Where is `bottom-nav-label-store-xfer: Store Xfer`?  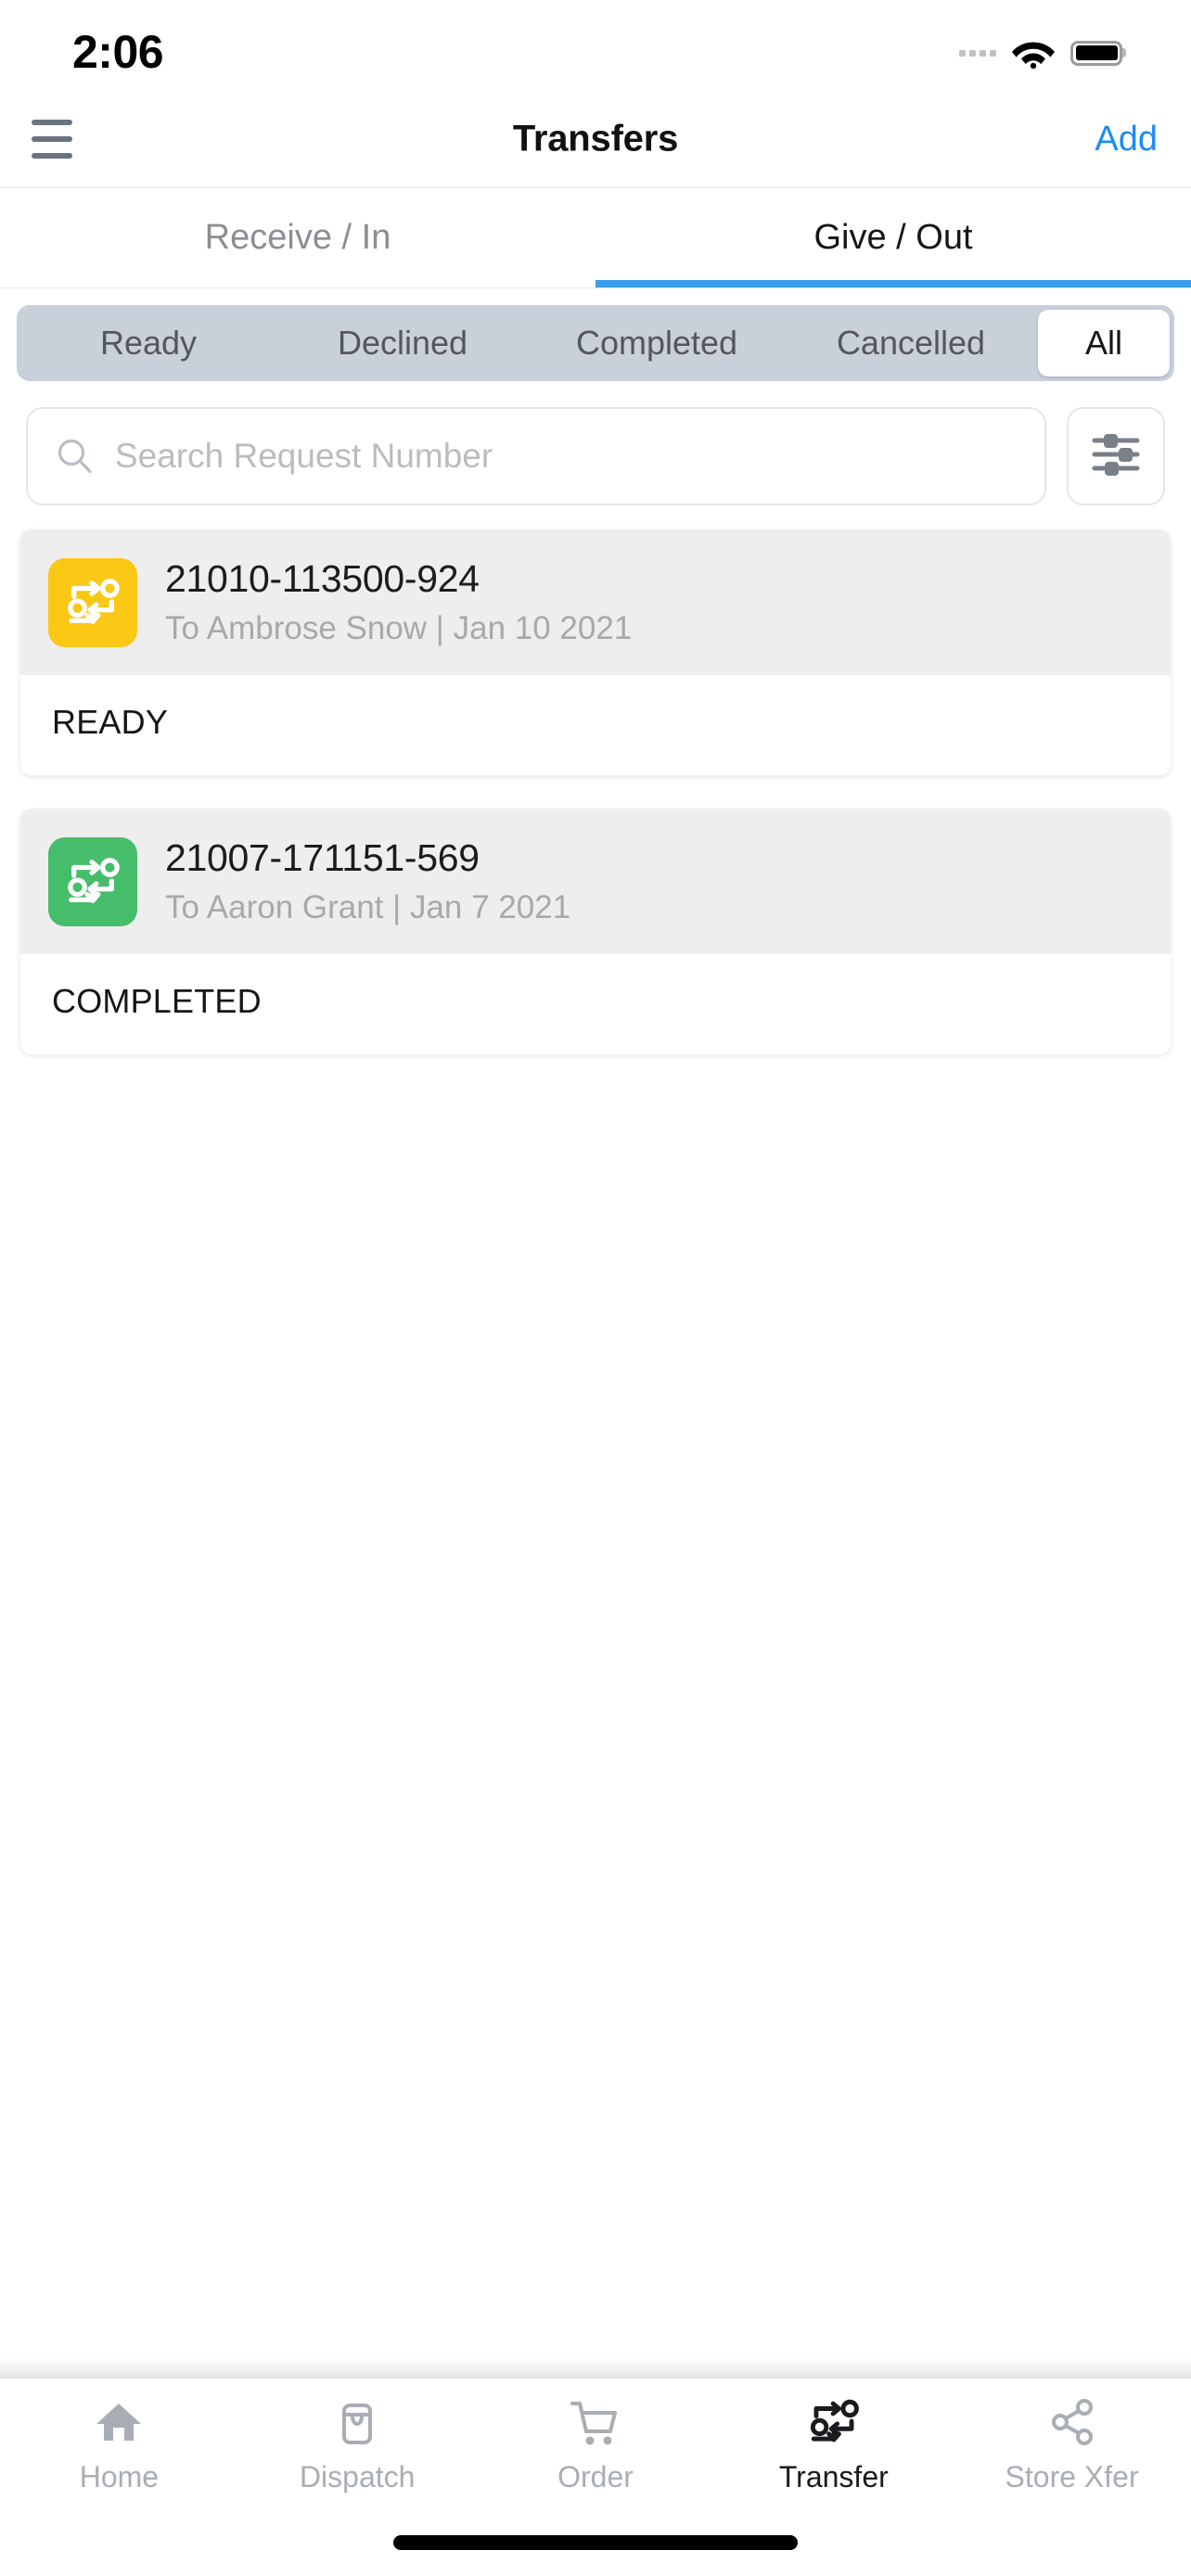 bottom-nav-label-store-xfer: Store Xfer is located at coordinates (1072, 2476).